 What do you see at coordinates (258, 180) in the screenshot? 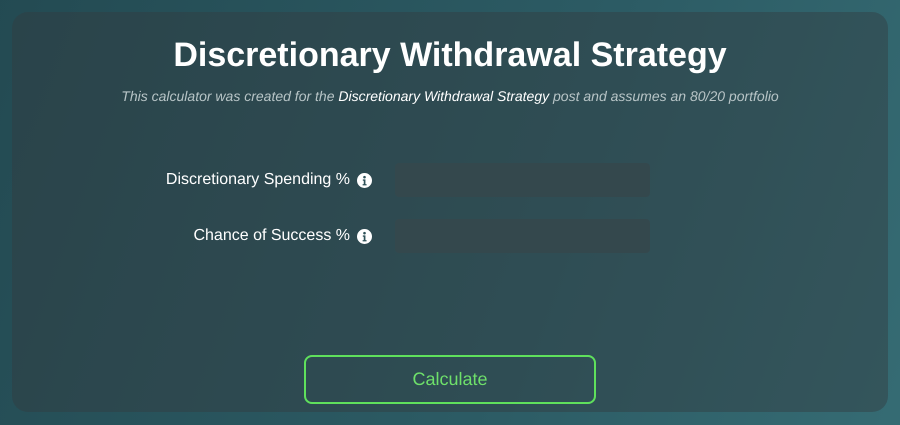
I see `field-label: Discretionary Spending %` at bounding box center [258, 180].